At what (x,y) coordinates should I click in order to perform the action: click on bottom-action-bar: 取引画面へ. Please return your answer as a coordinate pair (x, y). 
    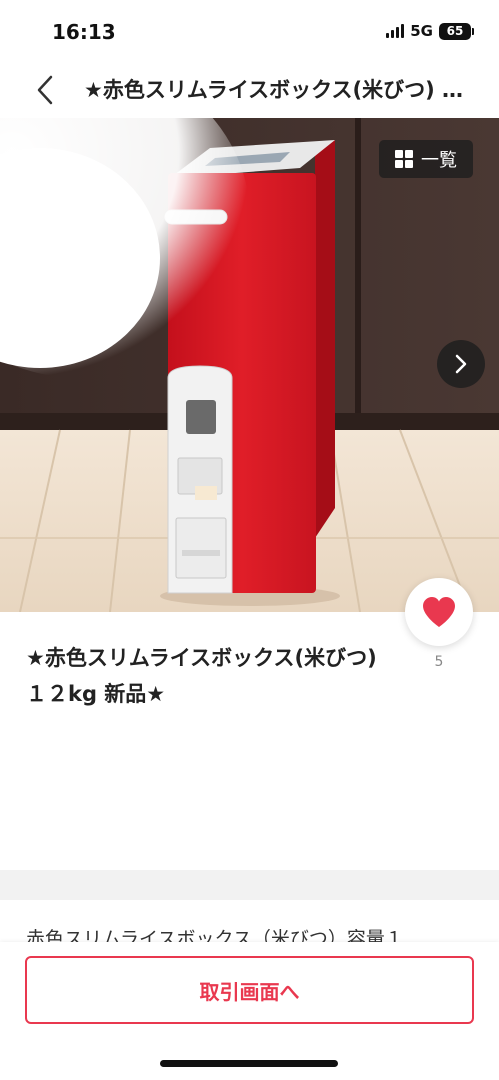
    Looking at the image, I should click on (249, 1011).